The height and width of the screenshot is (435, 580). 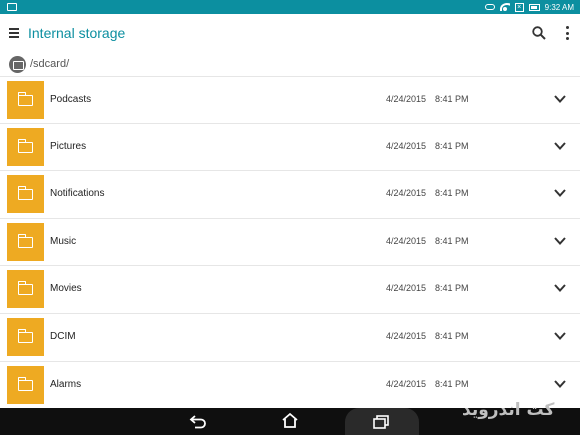 I want to click on status-icons: × 9:32 AM, so click(x=529, y=7).